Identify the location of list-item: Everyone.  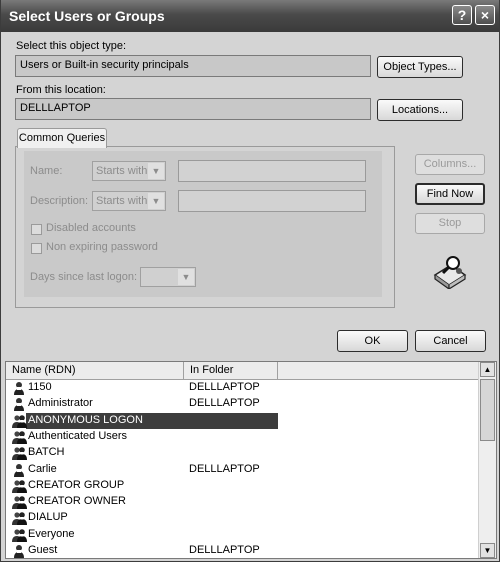
(243, 535).